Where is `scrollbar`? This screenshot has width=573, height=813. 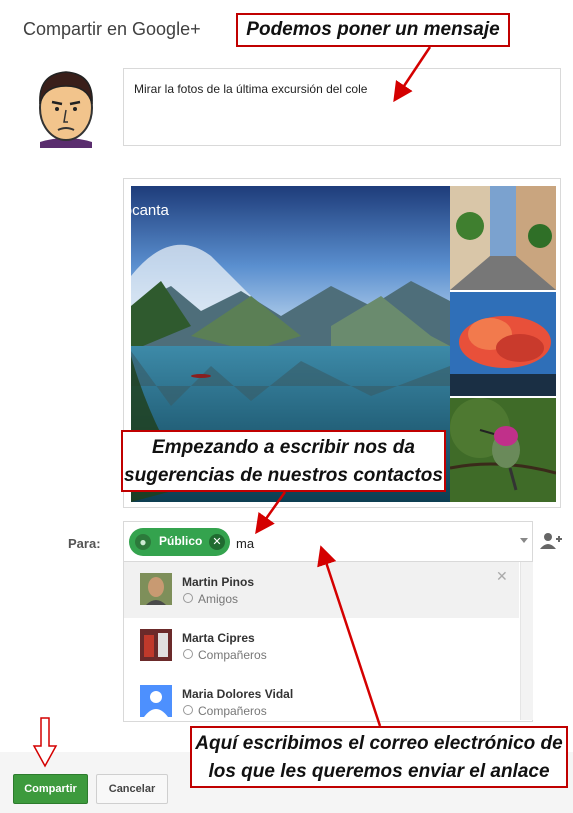 scrollbar is located at coordinates (526, 641).